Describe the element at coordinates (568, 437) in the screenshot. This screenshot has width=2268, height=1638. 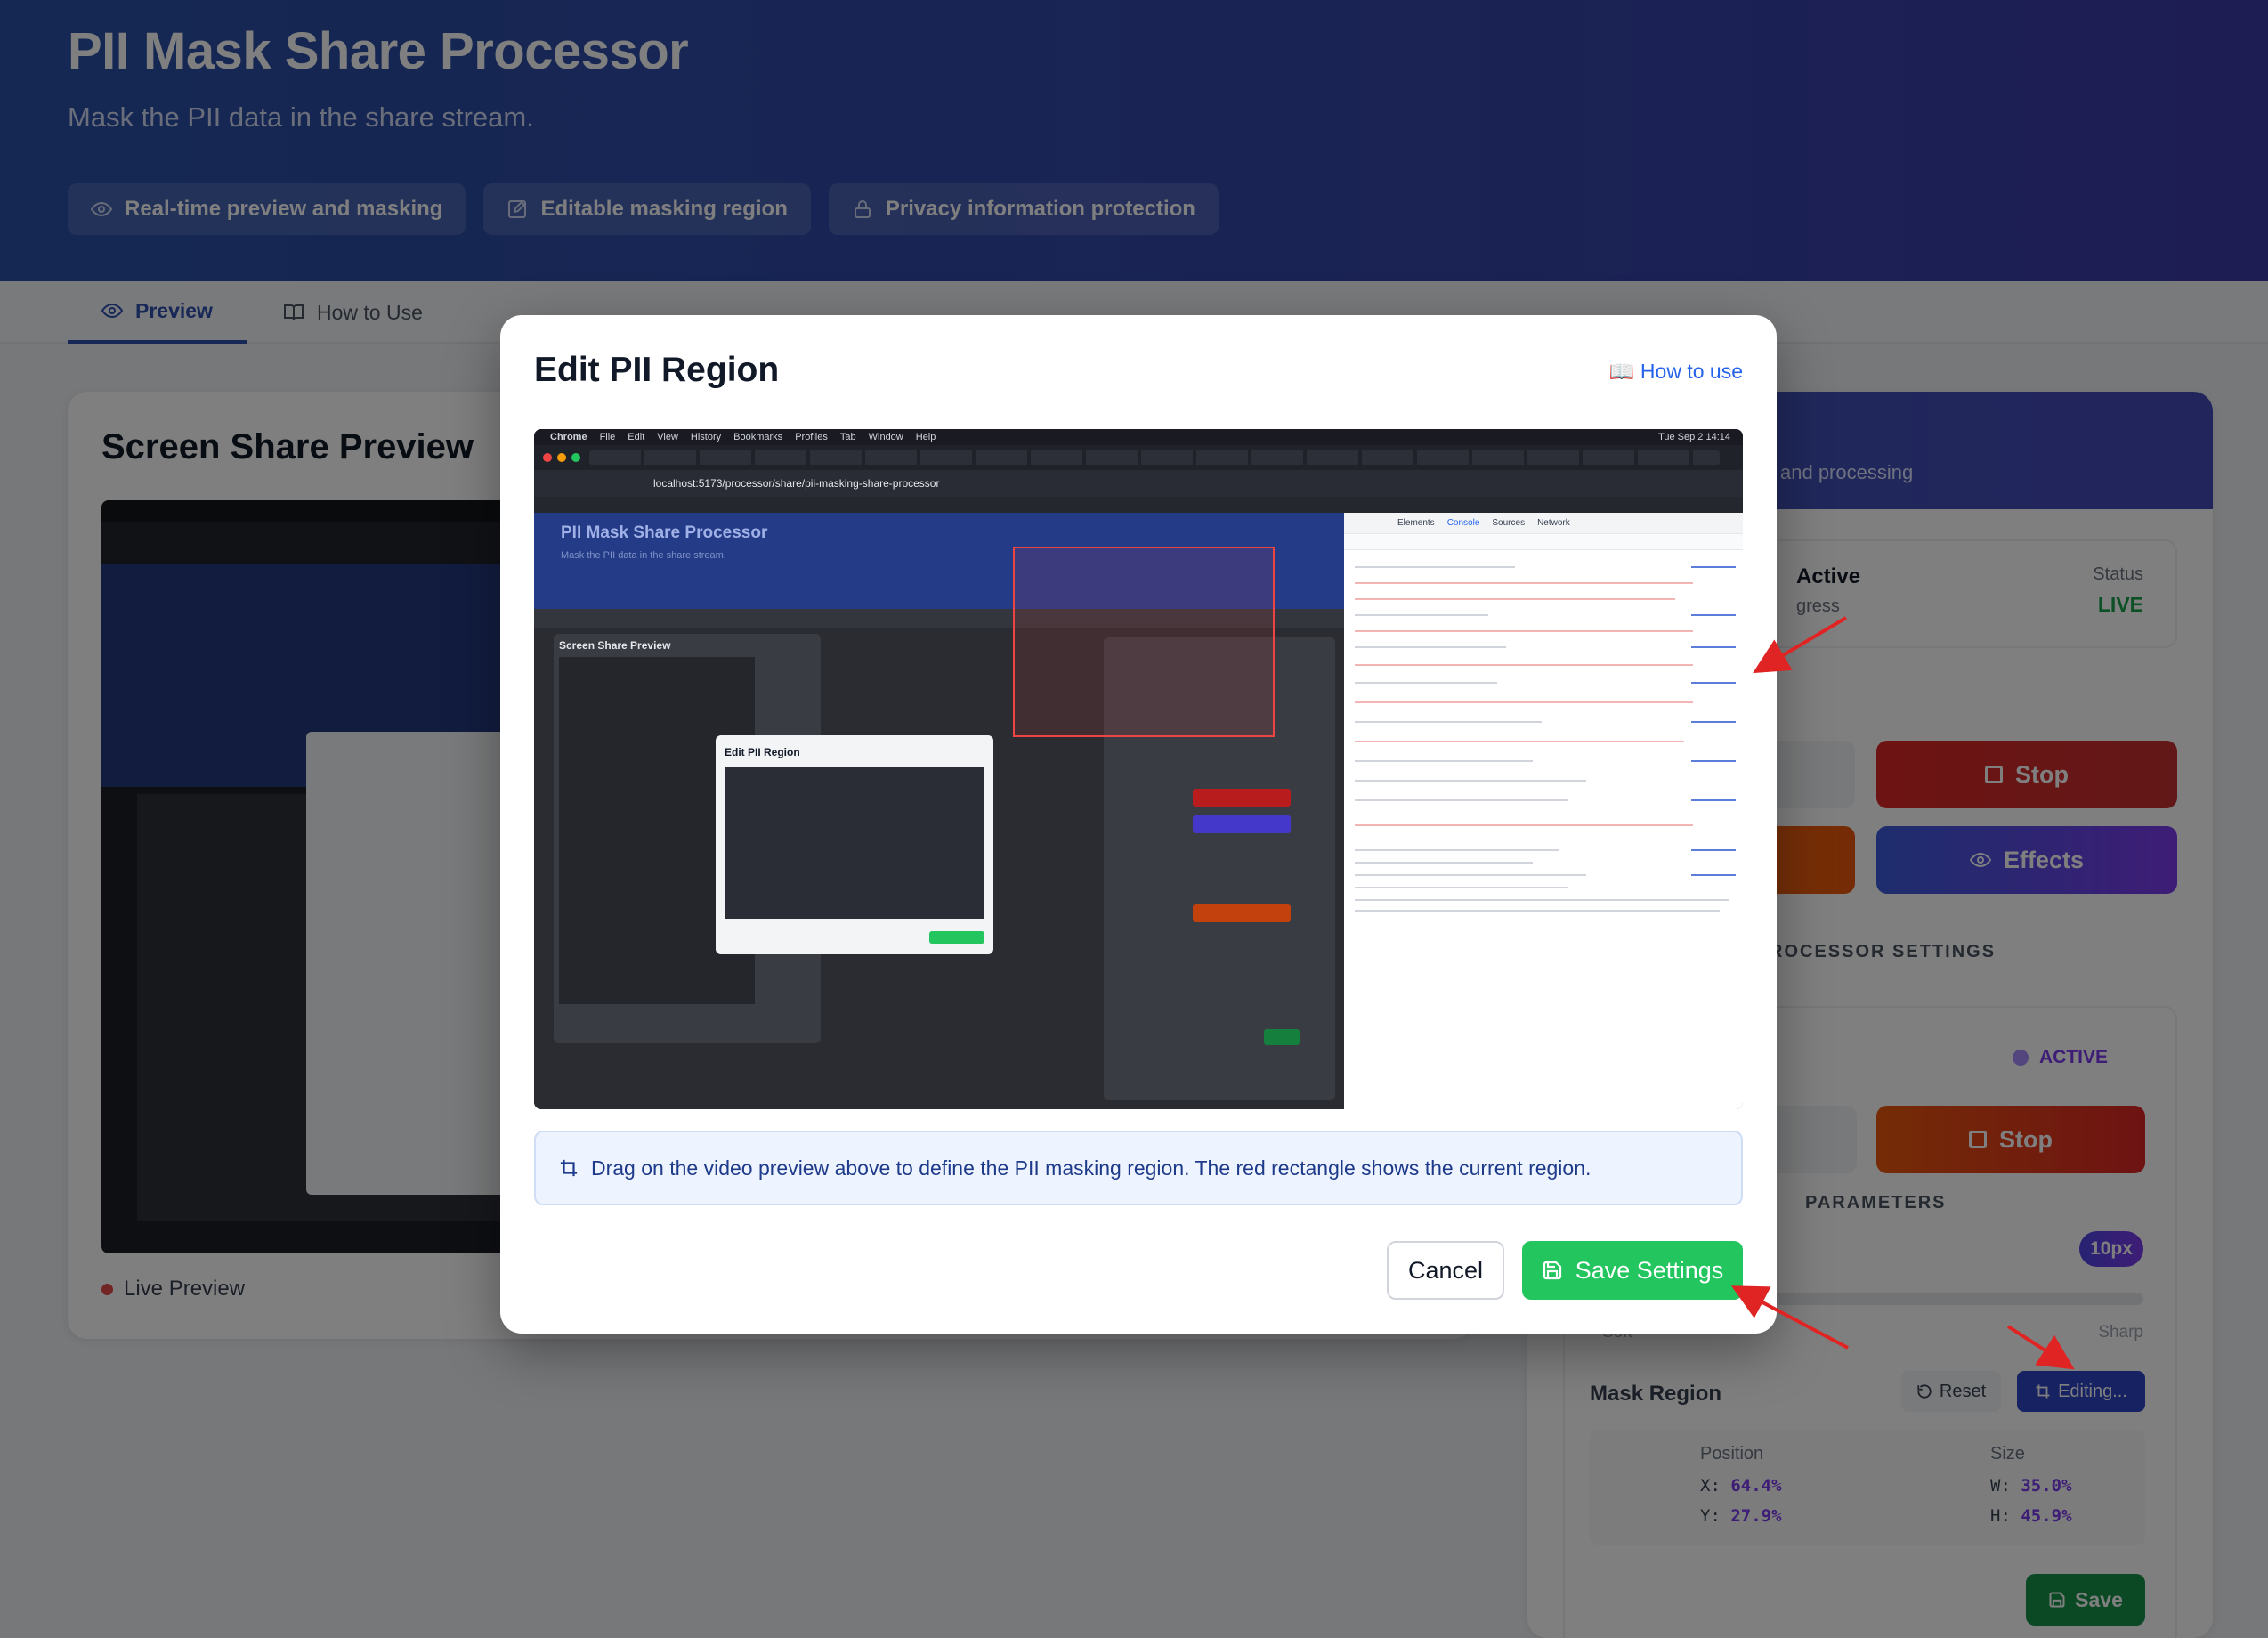
I see `menu-item: Chrome` at that location.